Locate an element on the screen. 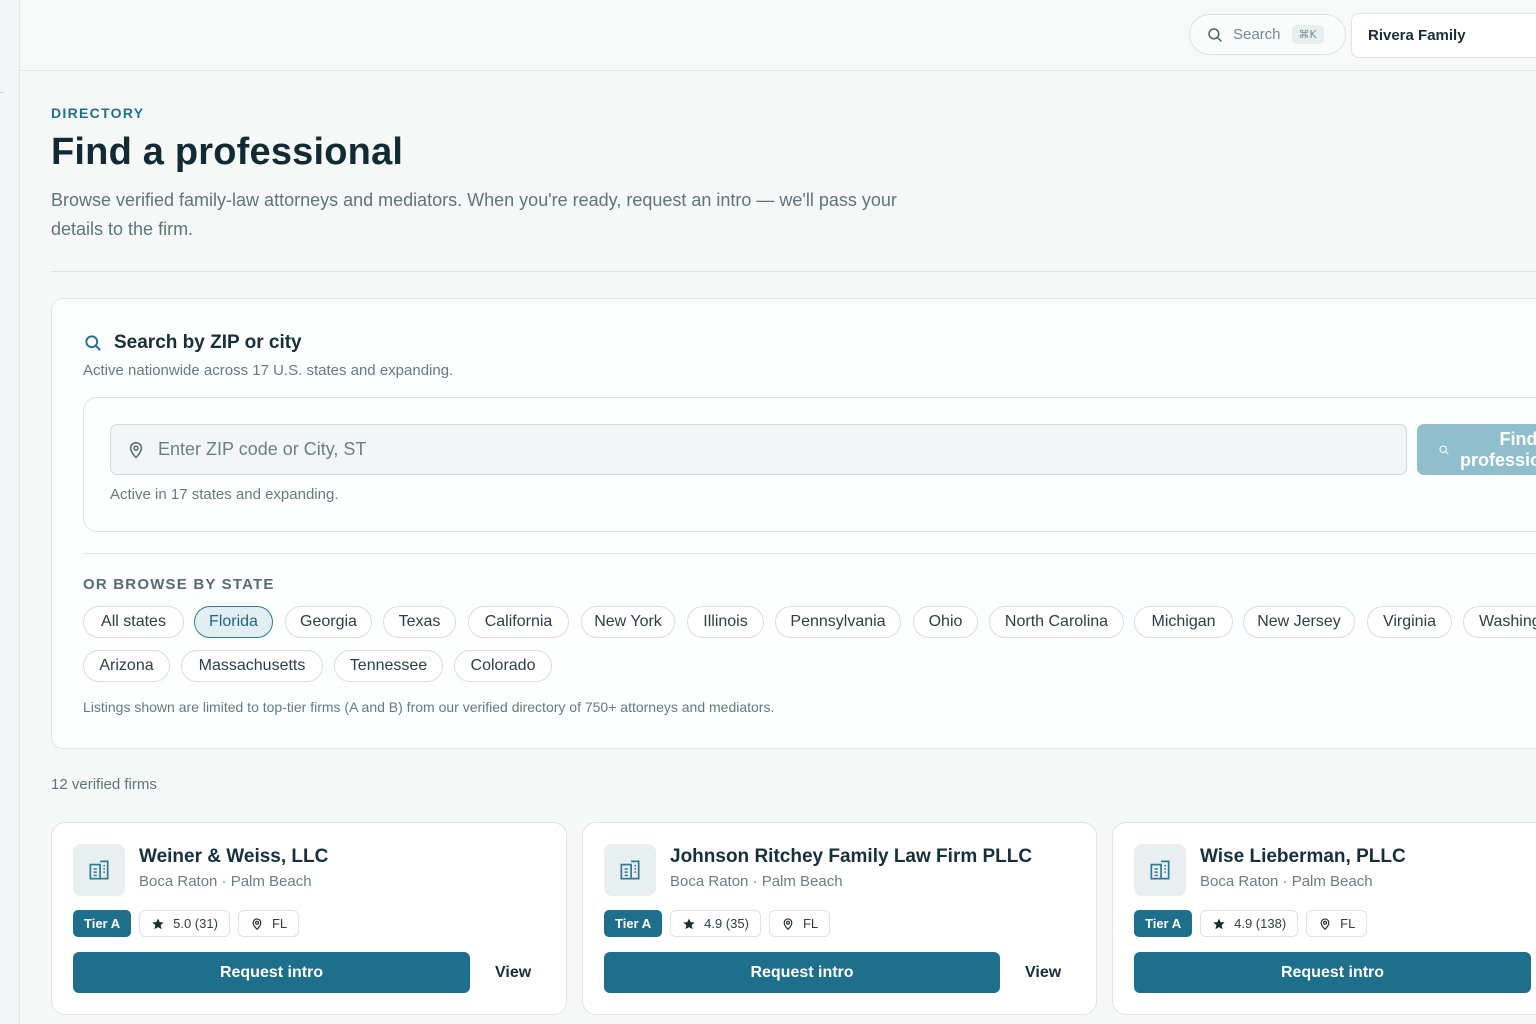 The width and height of the screenshot is (1536, 1024). state-chip: Washington is located at coordinates (1499, 622).